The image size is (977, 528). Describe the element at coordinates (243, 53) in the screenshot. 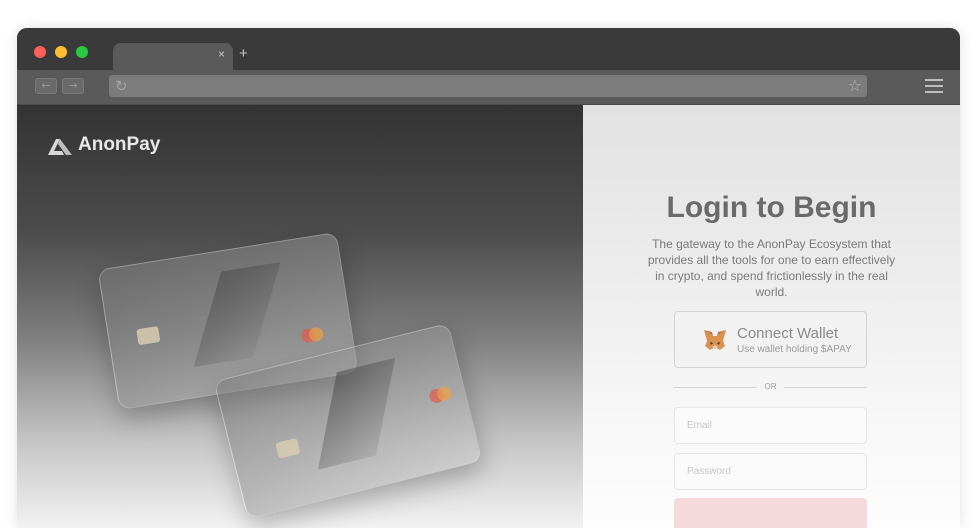

I see `new-tab-button: +` at that location.